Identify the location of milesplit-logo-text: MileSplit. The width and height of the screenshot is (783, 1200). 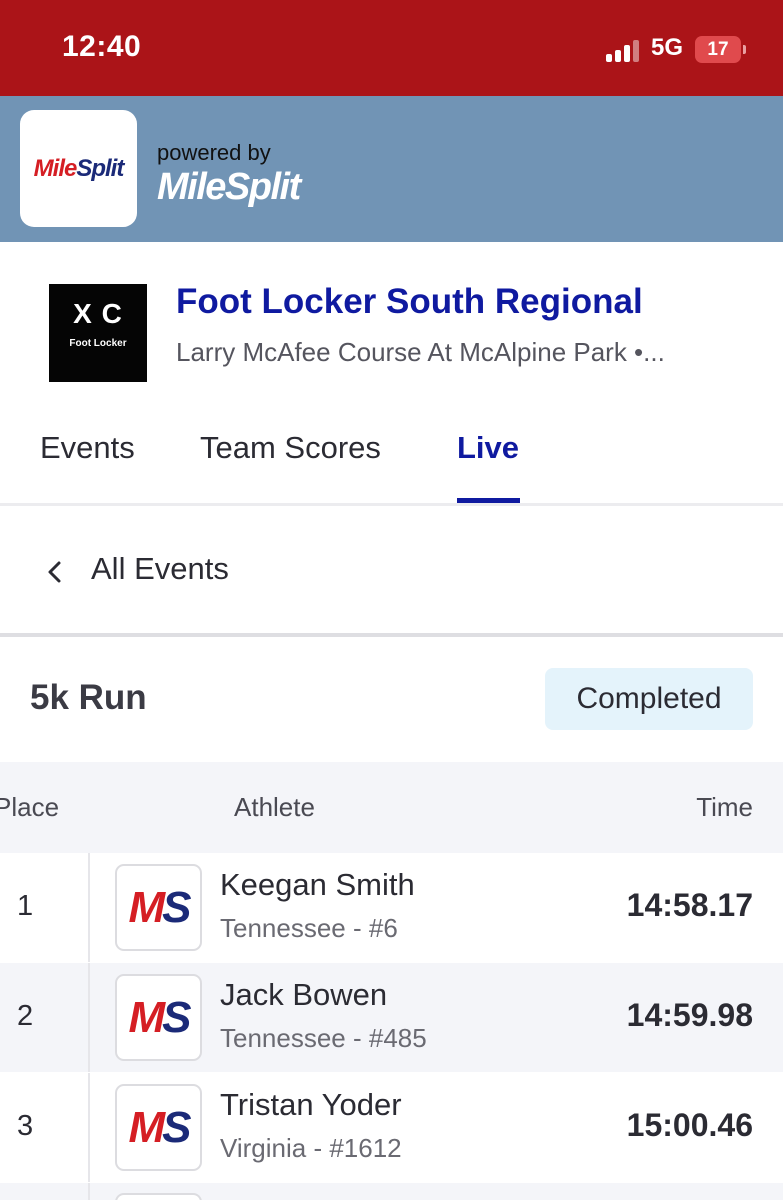
(79, 168).